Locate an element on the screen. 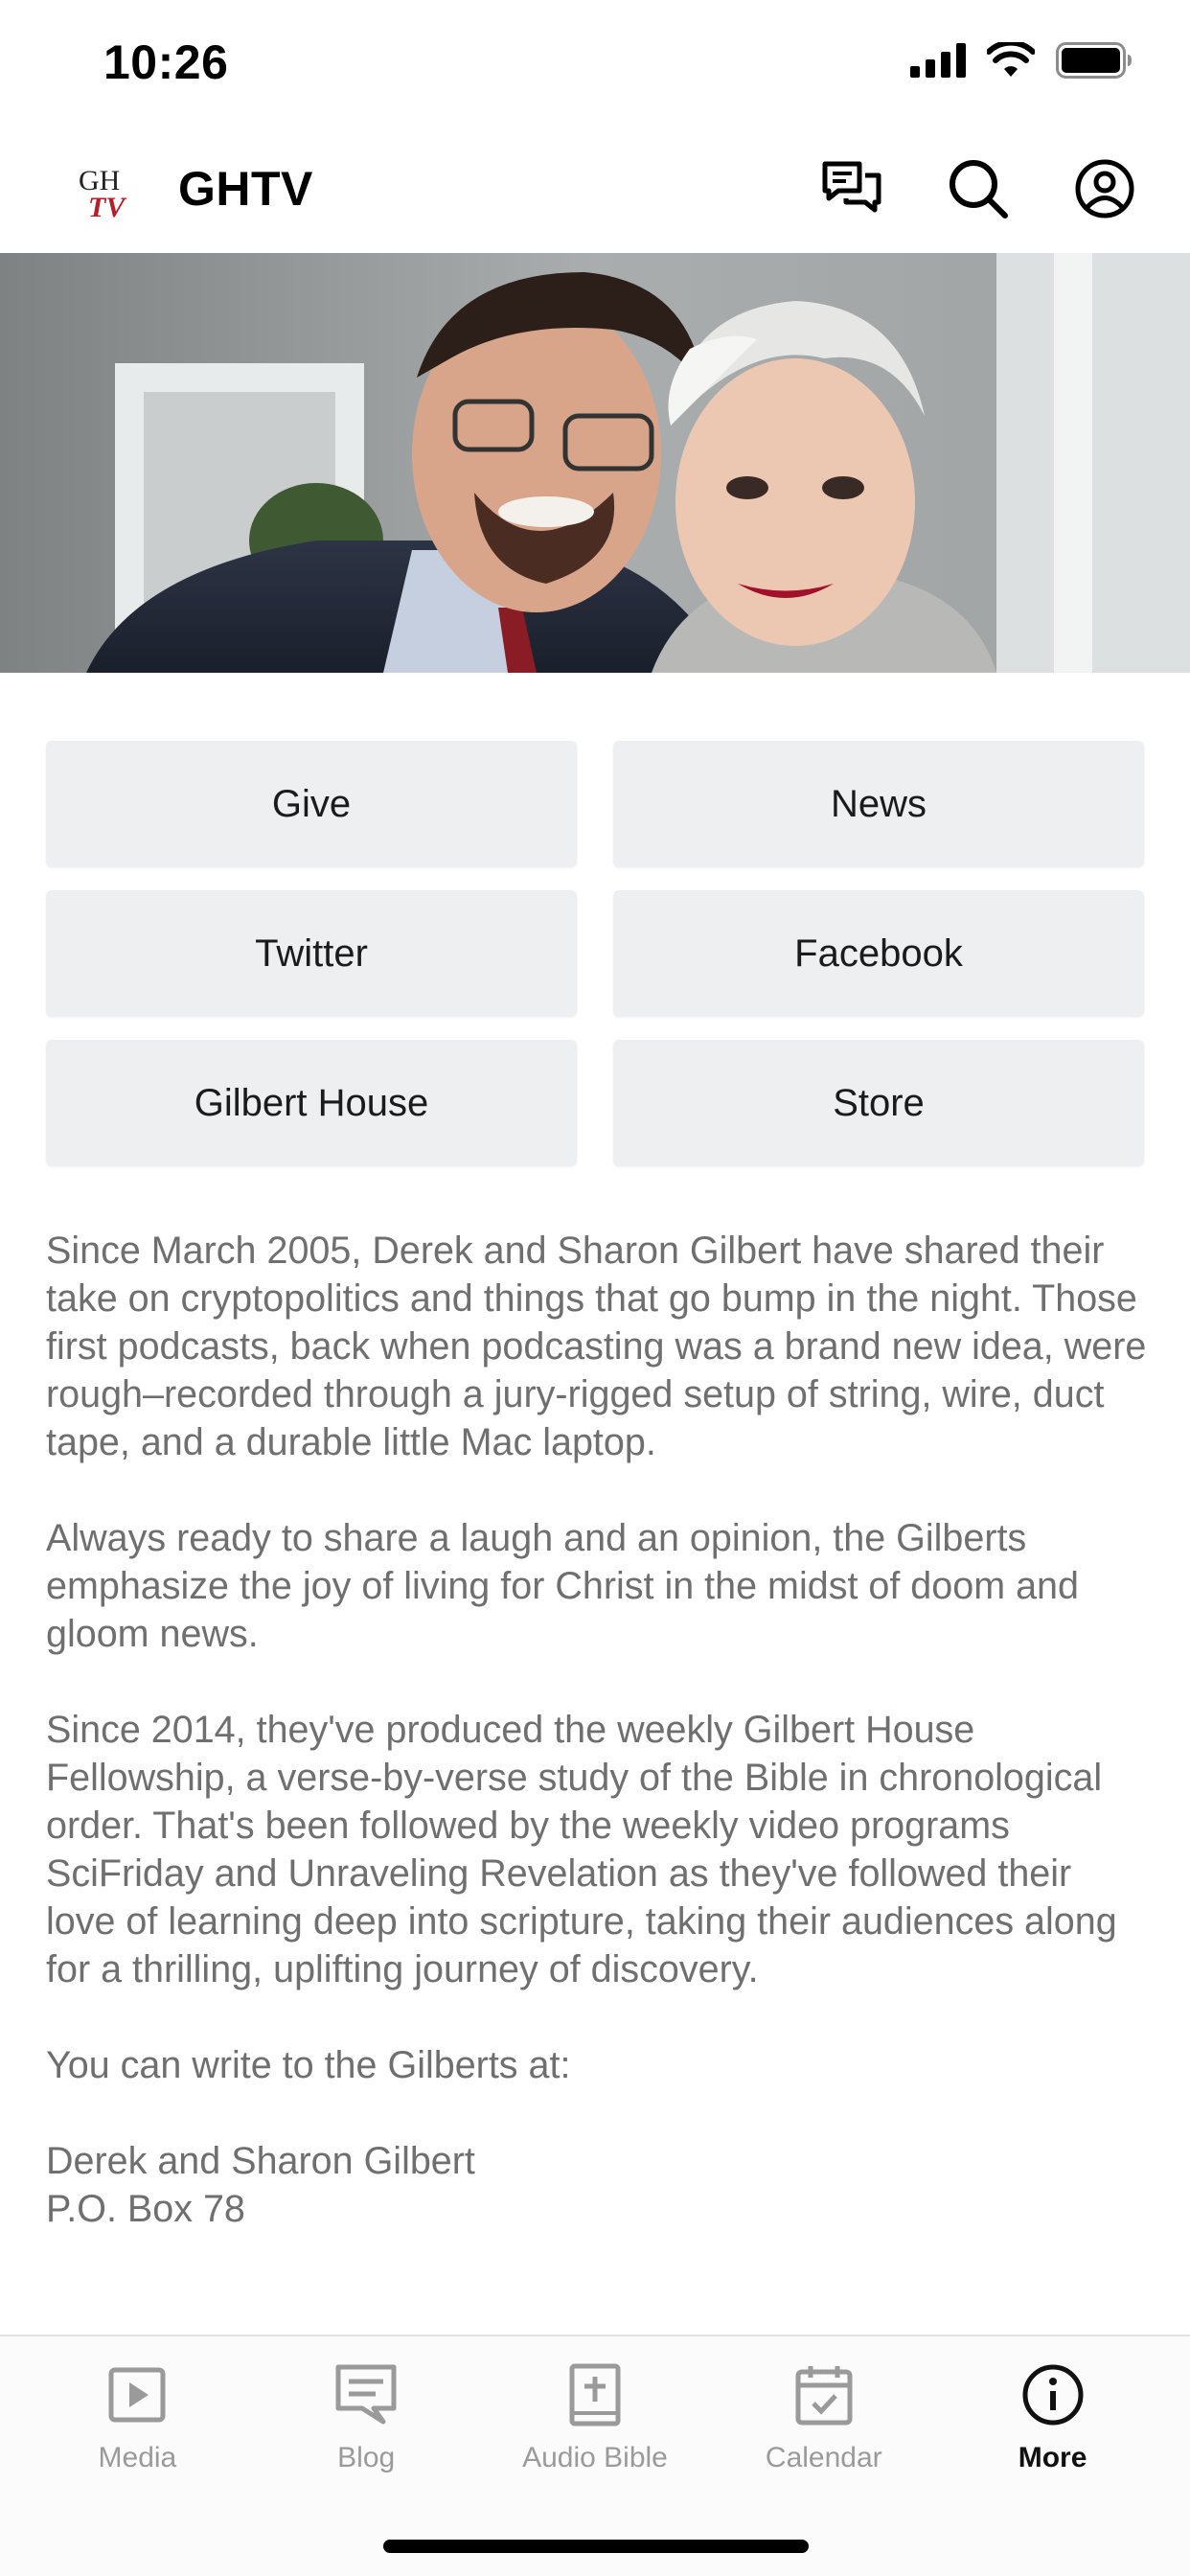 This screenshot has height=2576, width=1190. store-button: Store is located at coordinates (879, 1103).